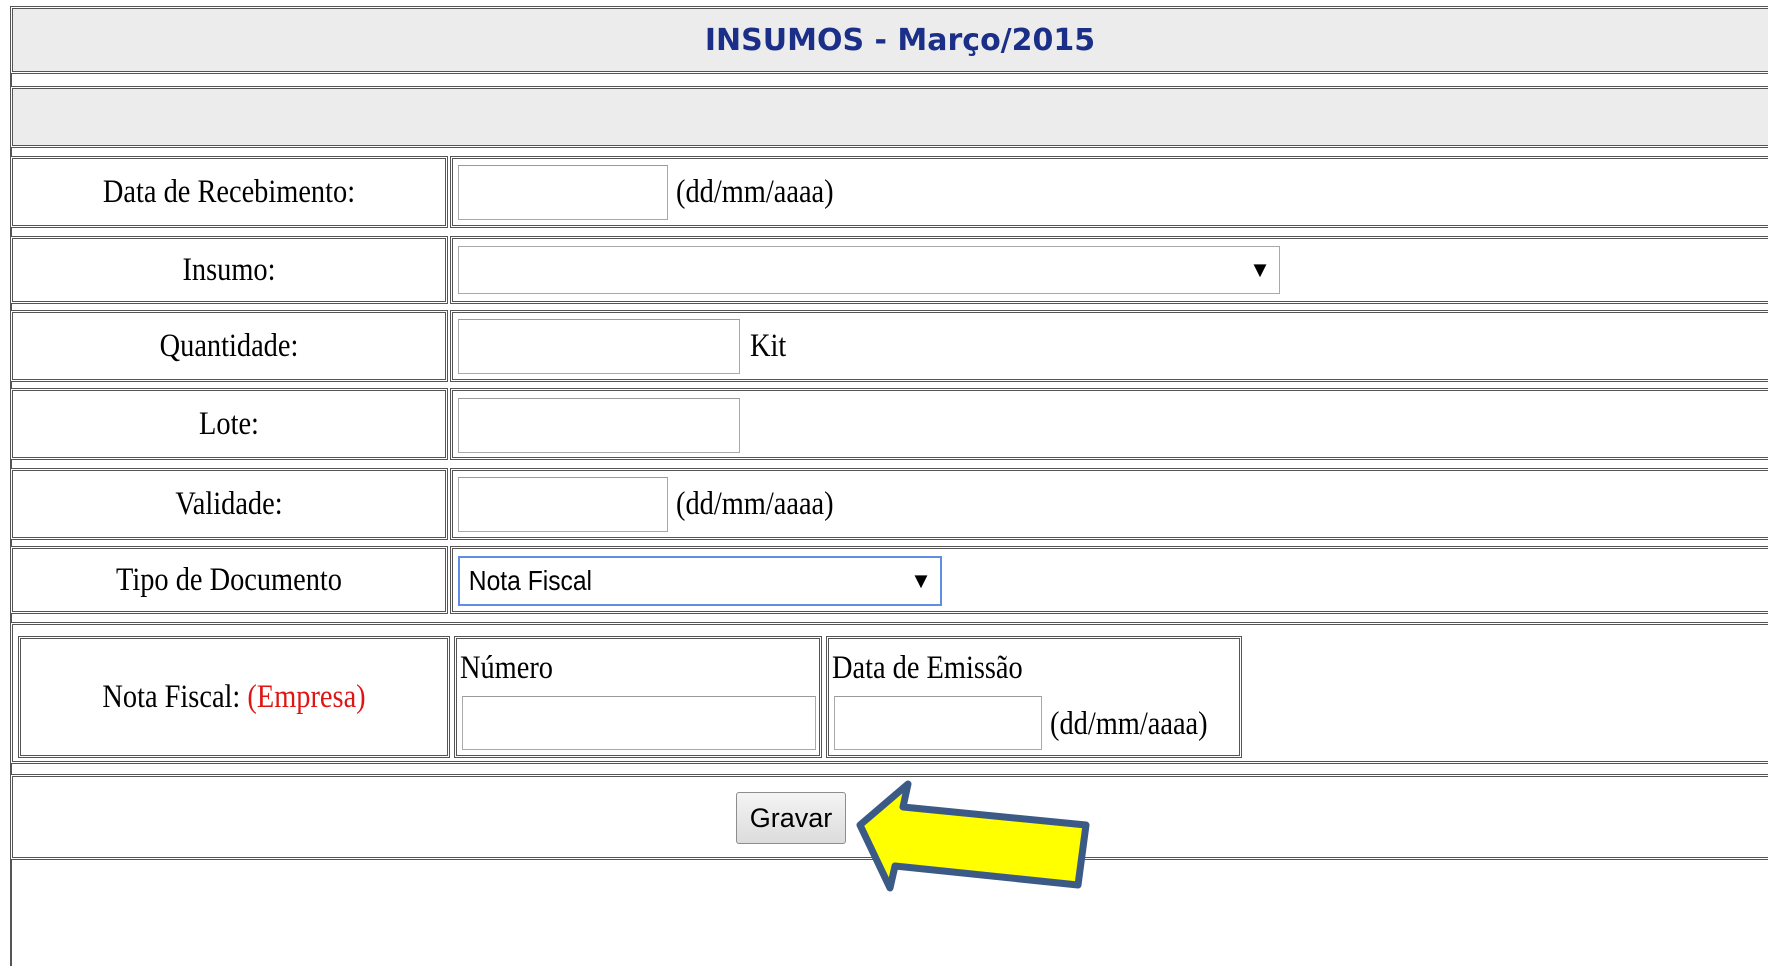  Describe the element at coordinates (938, 723) in the screenshot. I see `data-emissao-input` at that location.